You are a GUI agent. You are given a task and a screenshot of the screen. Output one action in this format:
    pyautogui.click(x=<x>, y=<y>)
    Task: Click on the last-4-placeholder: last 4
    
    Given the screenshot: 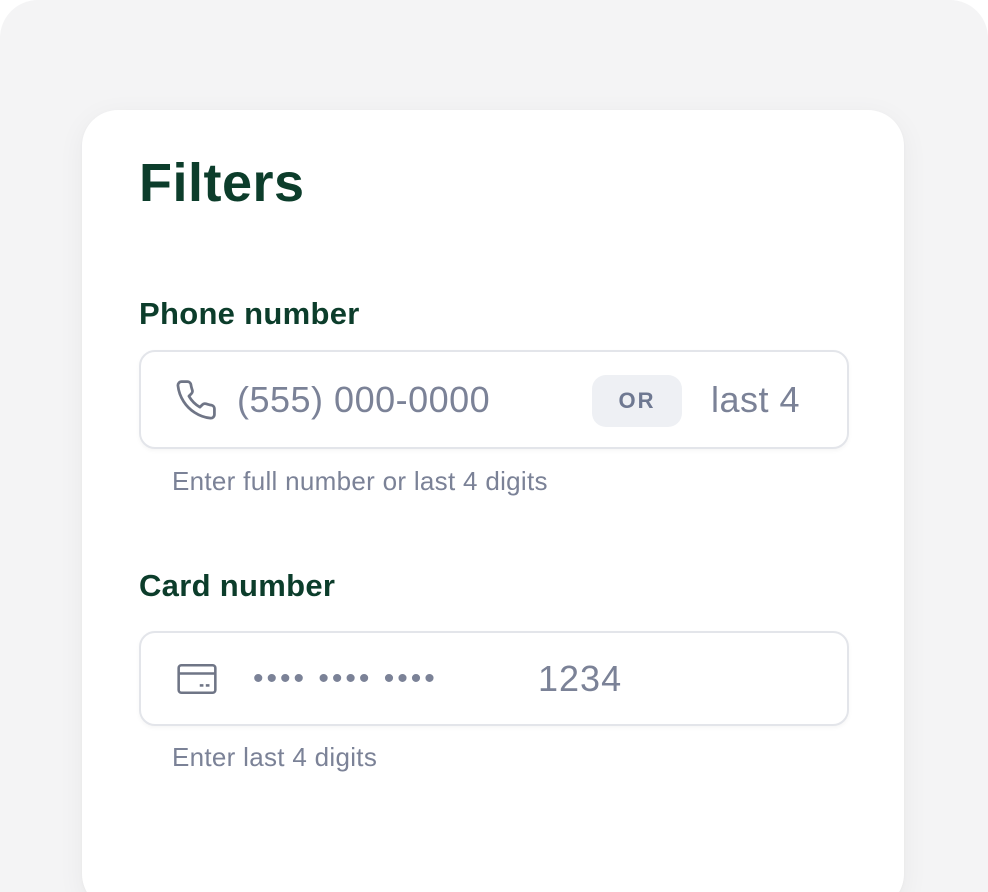 What is the action you would take?
    pyautogui.click(x=756, y=399)
    